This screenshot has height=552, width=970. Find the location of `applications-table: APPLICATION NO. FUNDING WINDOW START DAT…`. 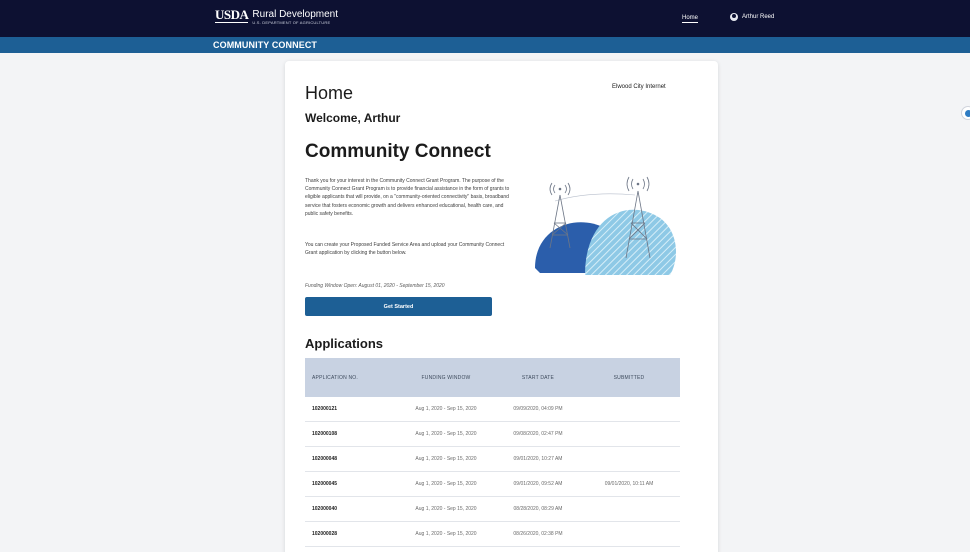

applications-table: APPLICATION NO. FUNDING WINDOW START DAT… is located at coordinates (492, 452).